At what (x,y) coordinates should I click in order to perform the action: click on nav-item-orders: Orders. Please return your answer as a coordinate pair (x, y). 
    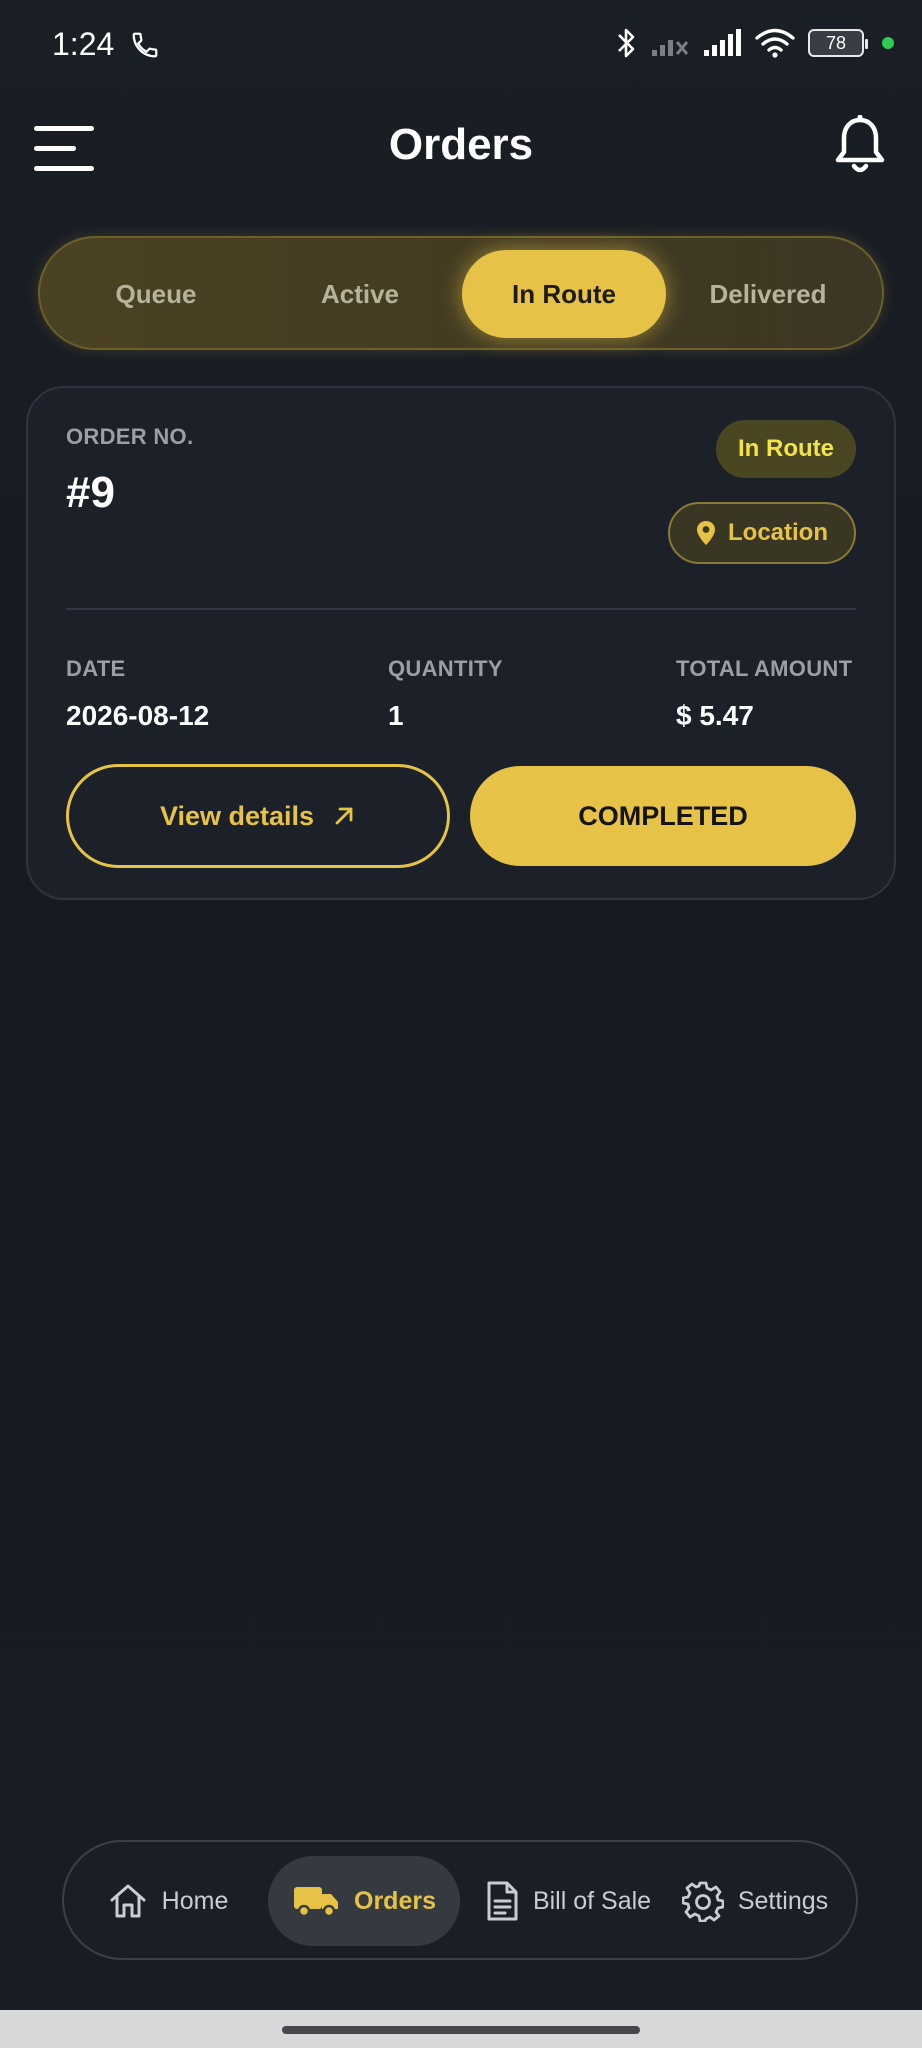
    Looking at the image, I should click on (364, 1901).